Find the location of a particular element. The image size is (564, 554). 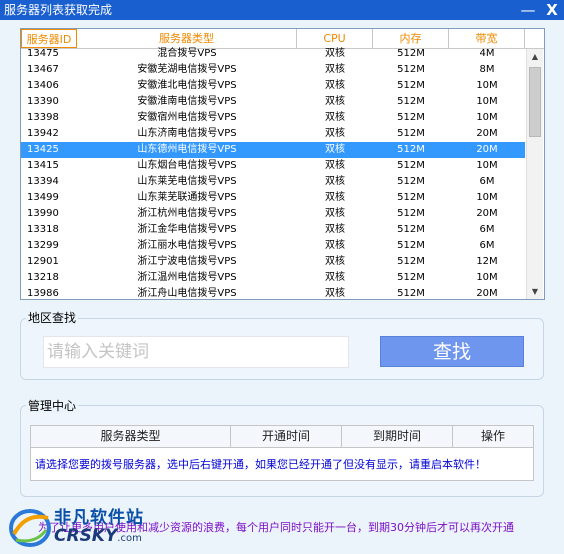

cell-server-id: 13398 is located at coordinates (43, 117).